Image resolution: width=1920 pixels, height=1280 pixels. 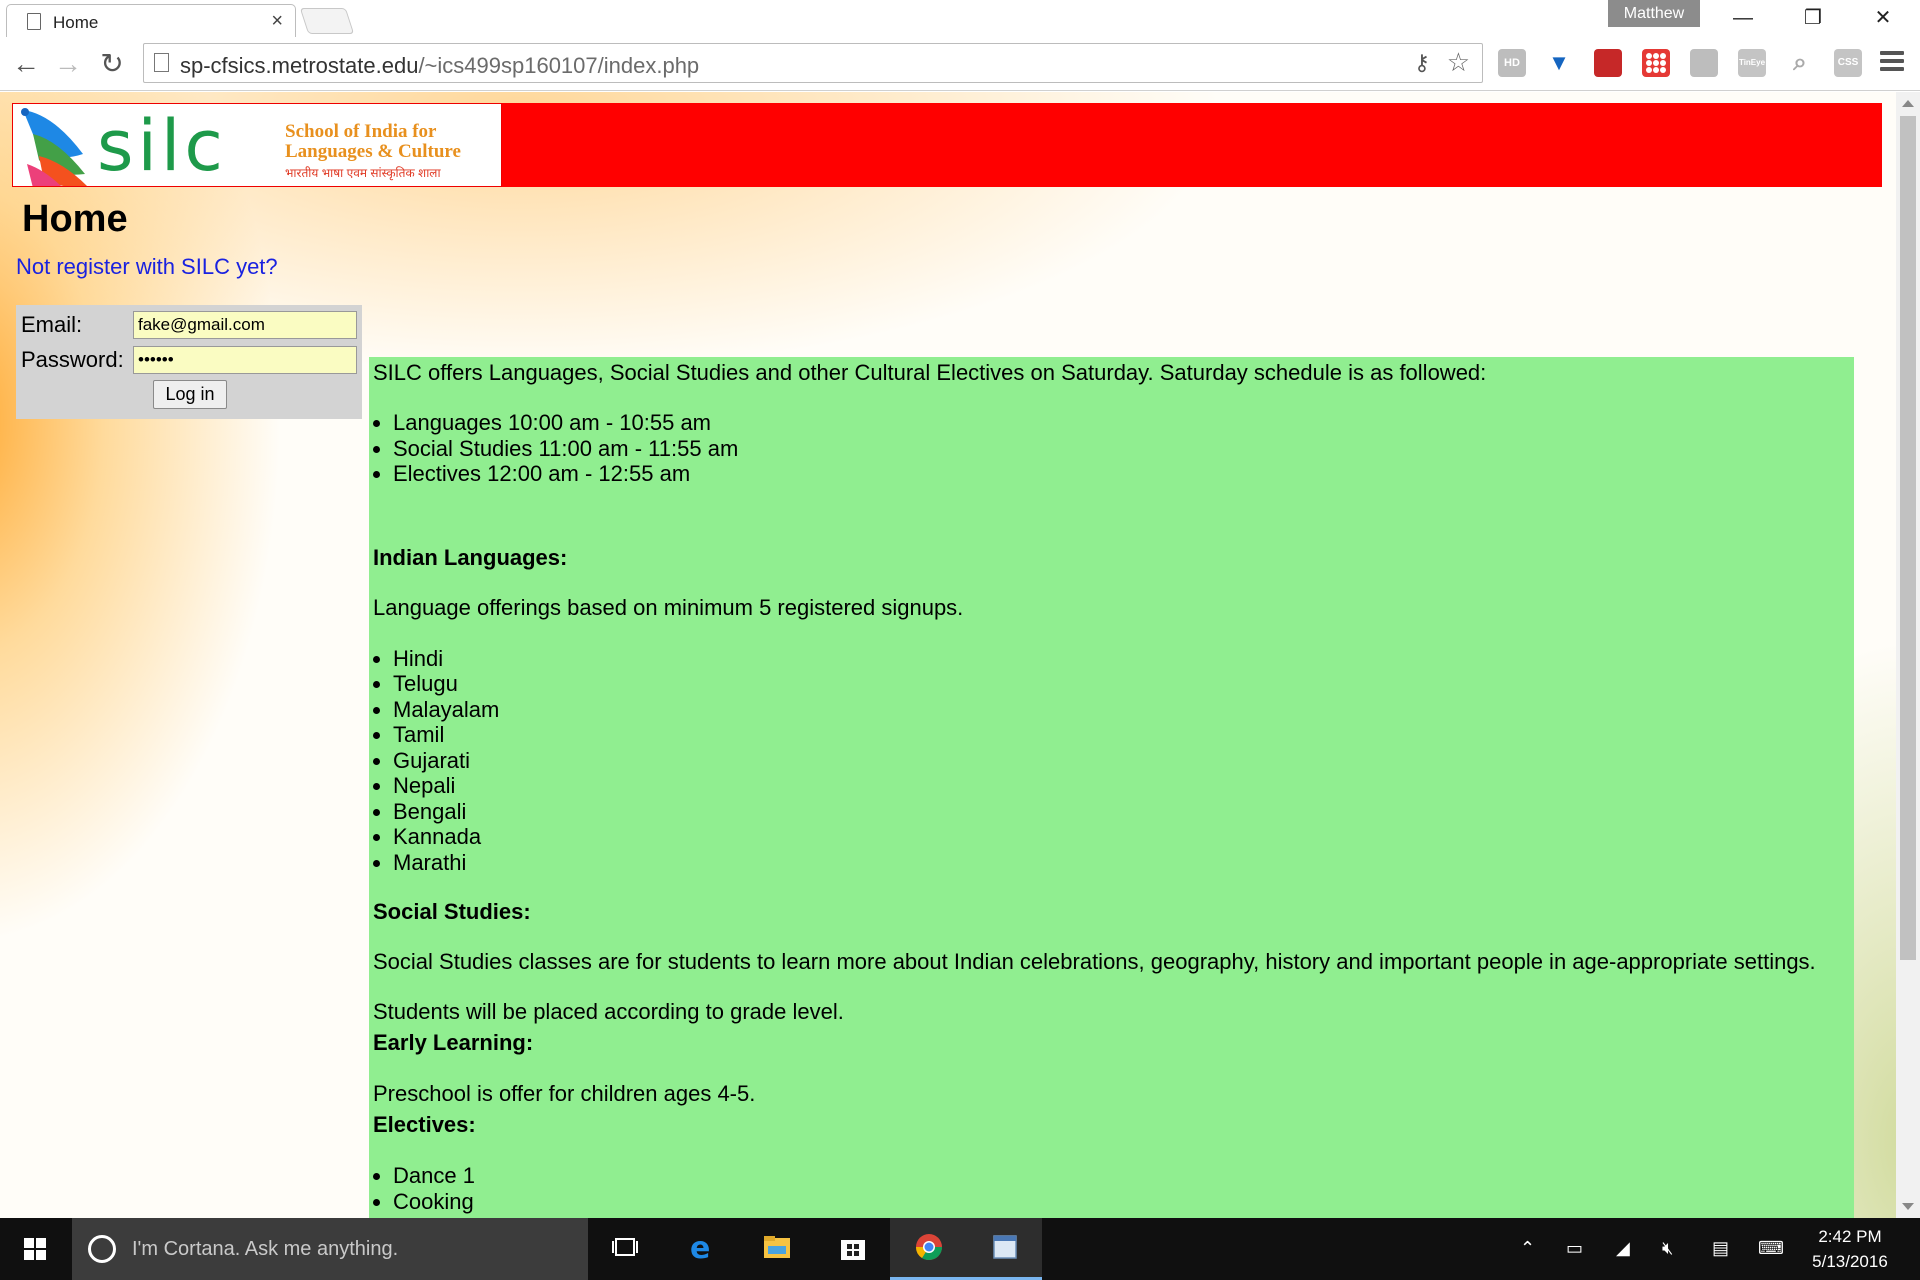 I want to click on tab-close-icon: ×, so click(x=277, y=21).